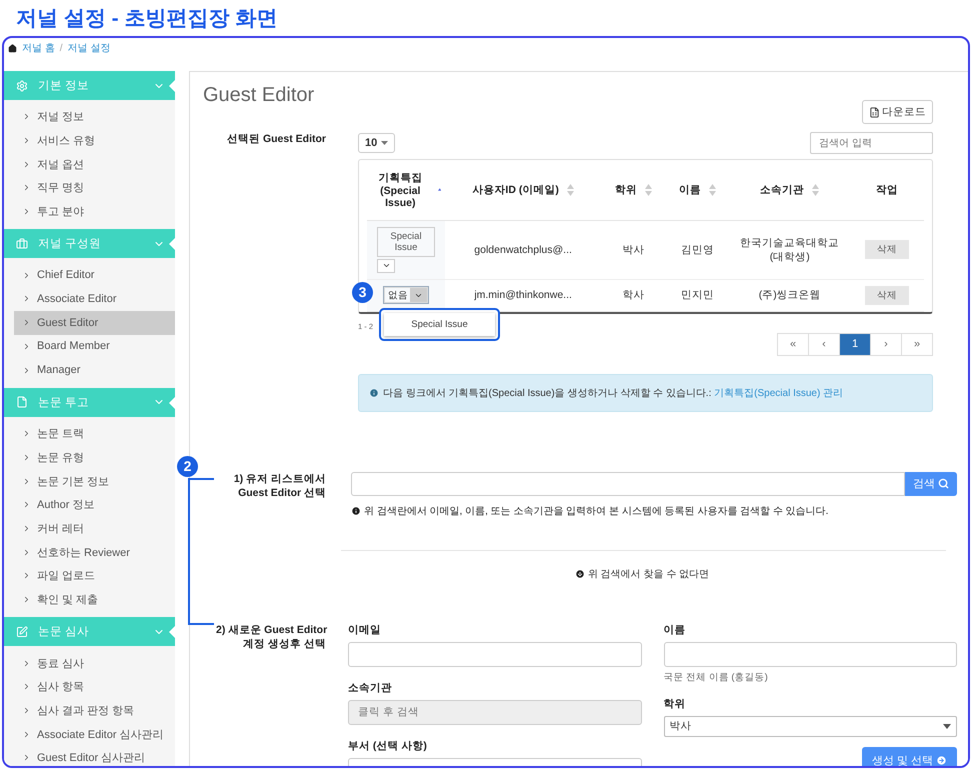  Describe the element at coordinates (697, 295) in the screenshot. I see `table-cell: 민지민` at that location.